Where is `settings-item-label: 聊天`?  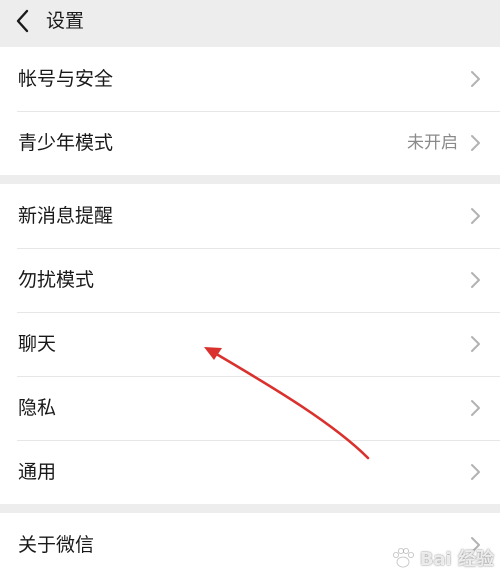 settings-item-label: 聊天 is located at coordinates (37, 344).